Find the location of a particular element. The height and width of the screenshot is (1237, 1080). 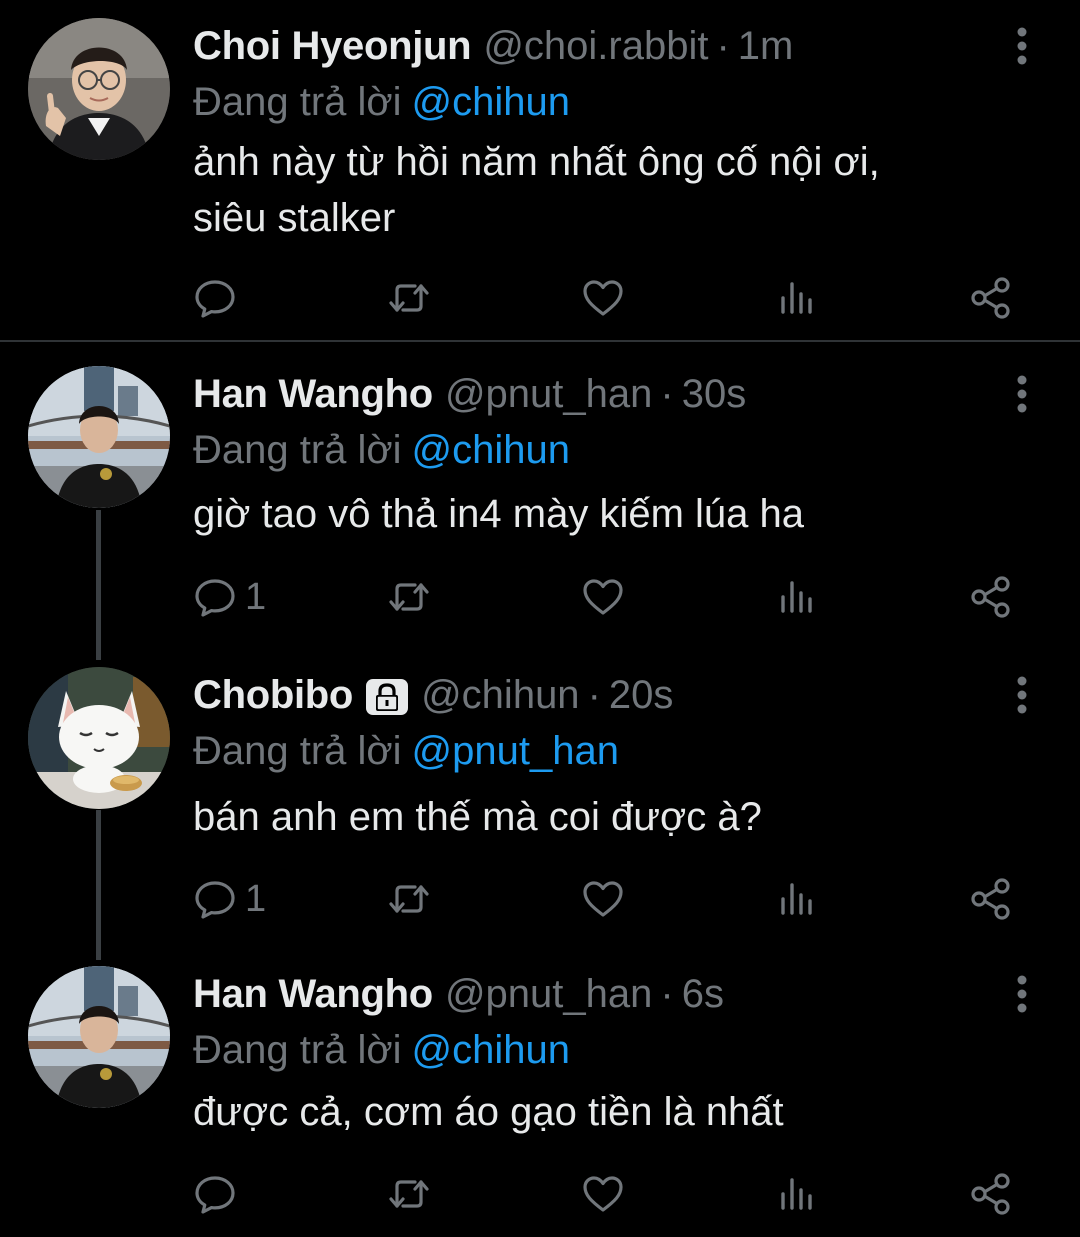

action-bar: 1 is located at coordinates (618, 597).